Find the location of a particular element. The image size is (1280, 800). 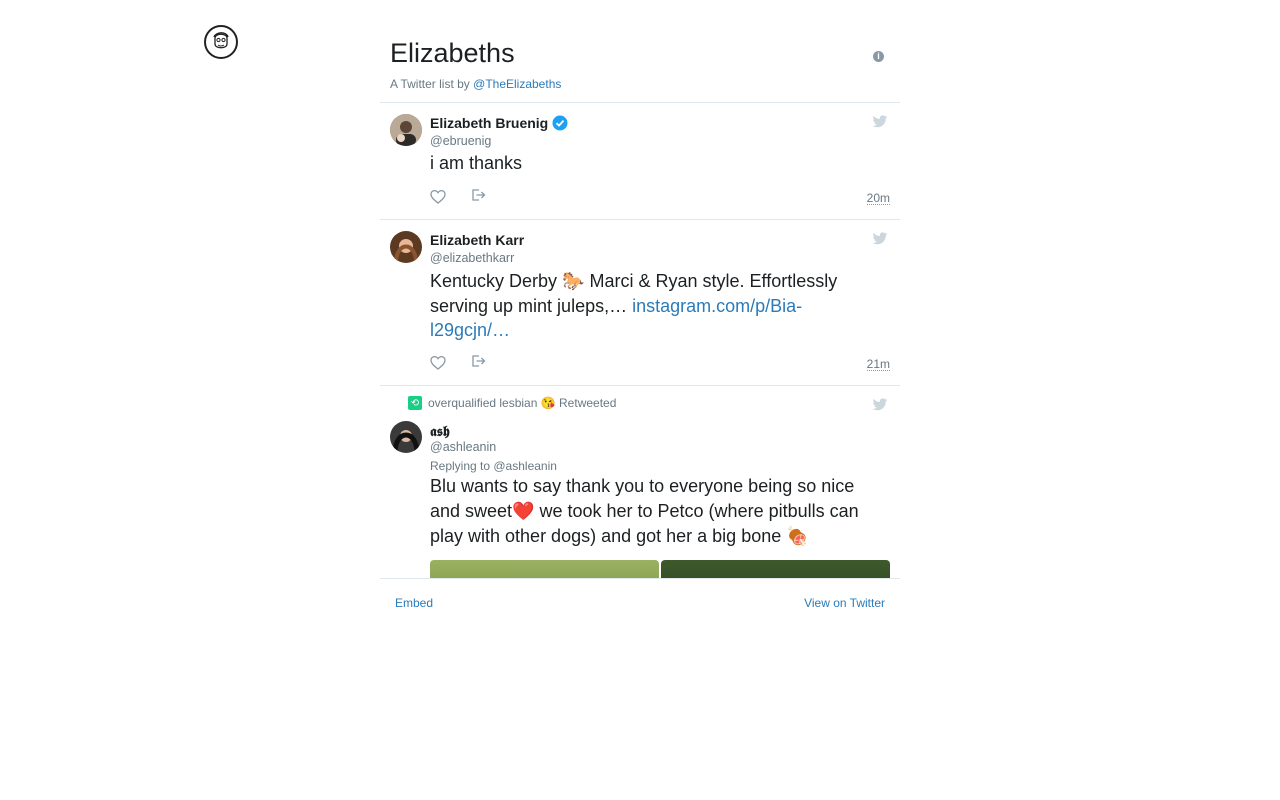

retweet-icon: ⟲ is located at coordinates (415, 403).